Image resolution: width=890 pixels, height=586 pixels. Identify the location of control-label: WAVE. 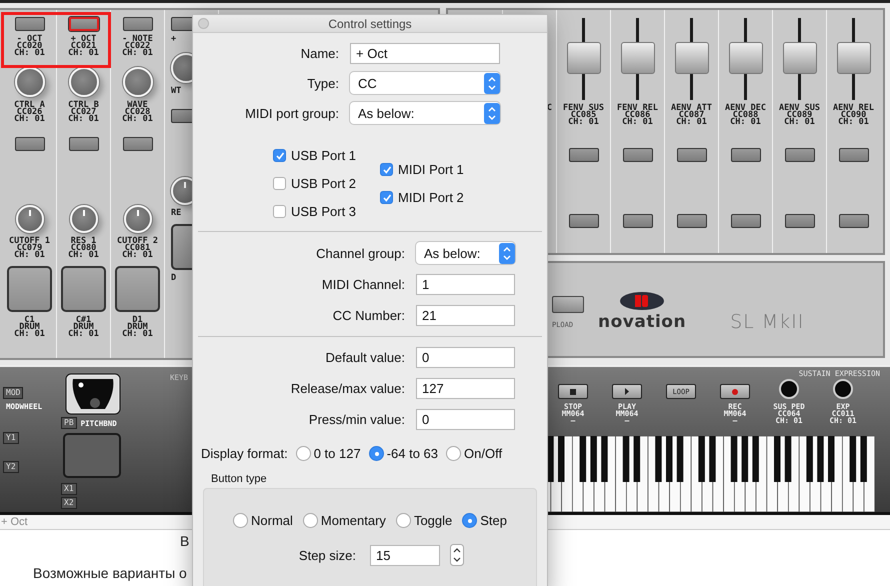
(137, 105).